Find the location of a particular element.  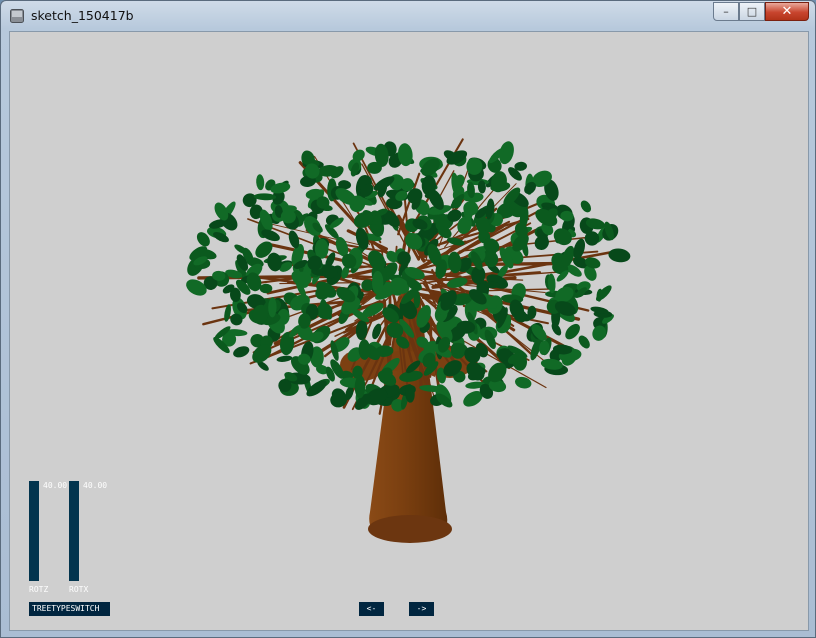

rotz-slider is located at coordinates (34, 531).